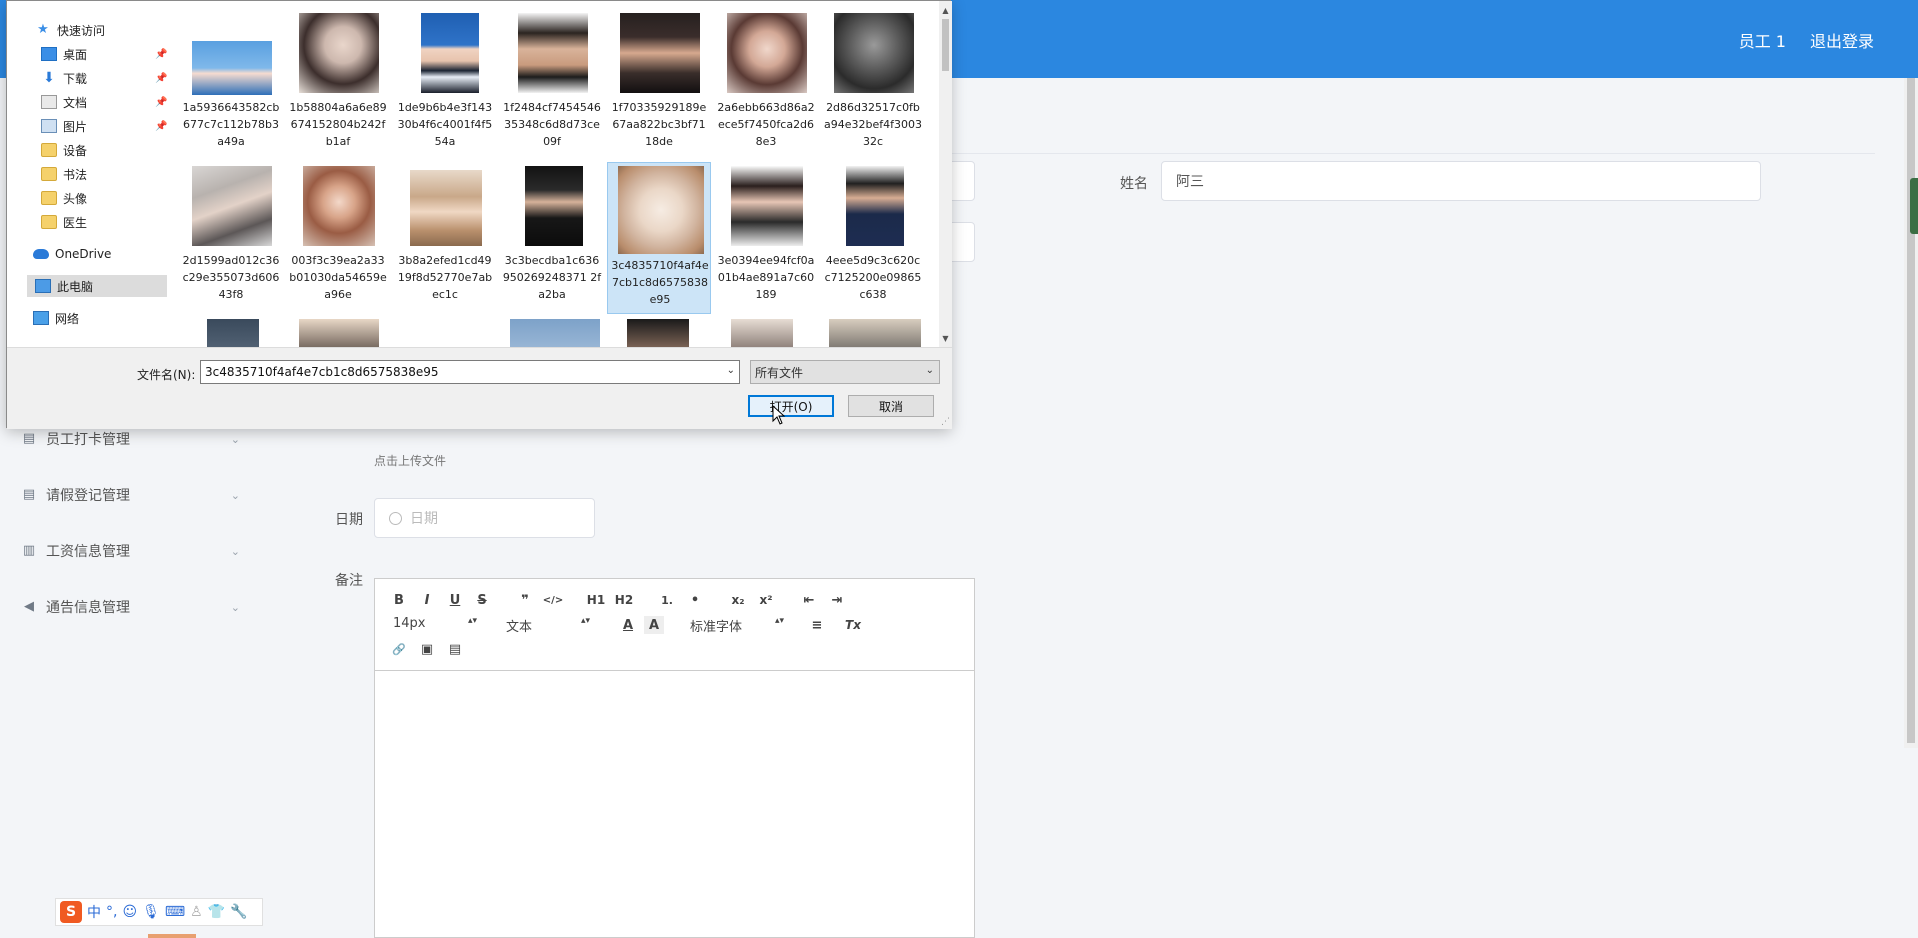 The width and height of the screenshot is (1918, 938). What do you see at coordinates (129, 912) in the screenshot?
I see `emoji-icon: ☺` at bounding box center [129, 912].